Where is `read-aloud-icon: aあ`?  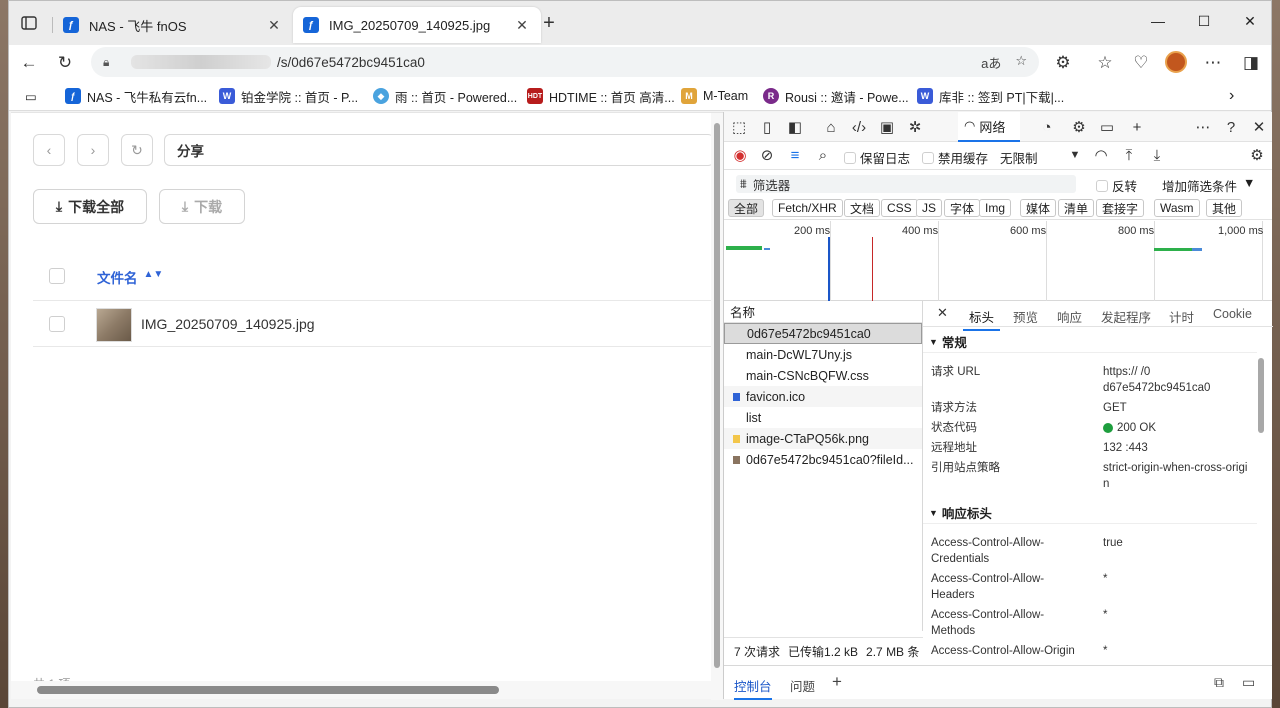
read-aloud-icon: aあ is located at coordinates (991, 62).